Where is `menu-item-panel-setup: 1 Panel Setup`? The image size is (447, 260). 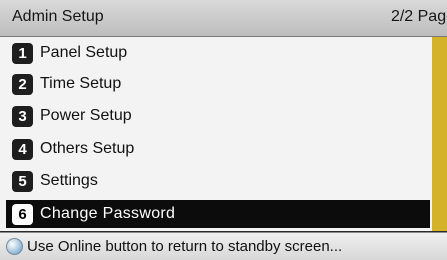 menu-item-panel-setup: 1 Panel Setup is located at coordinates (218, 53).